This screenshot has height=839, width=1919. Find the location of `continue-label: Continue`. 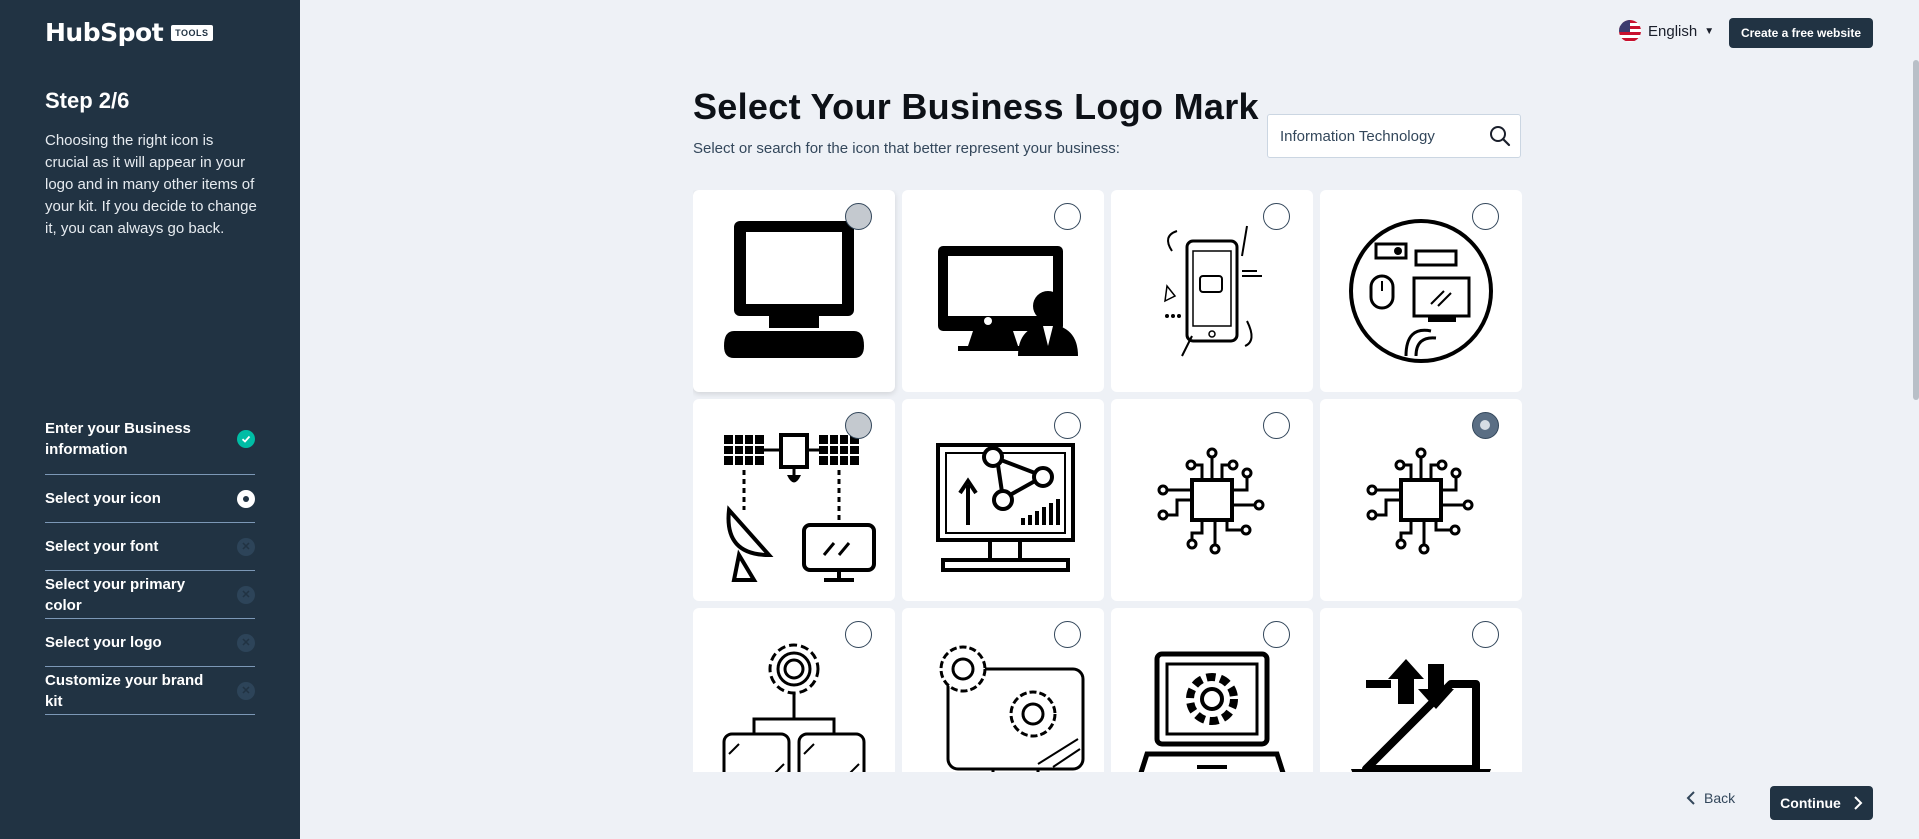

continue-label: Continue is located at coordinates (1810, 803).